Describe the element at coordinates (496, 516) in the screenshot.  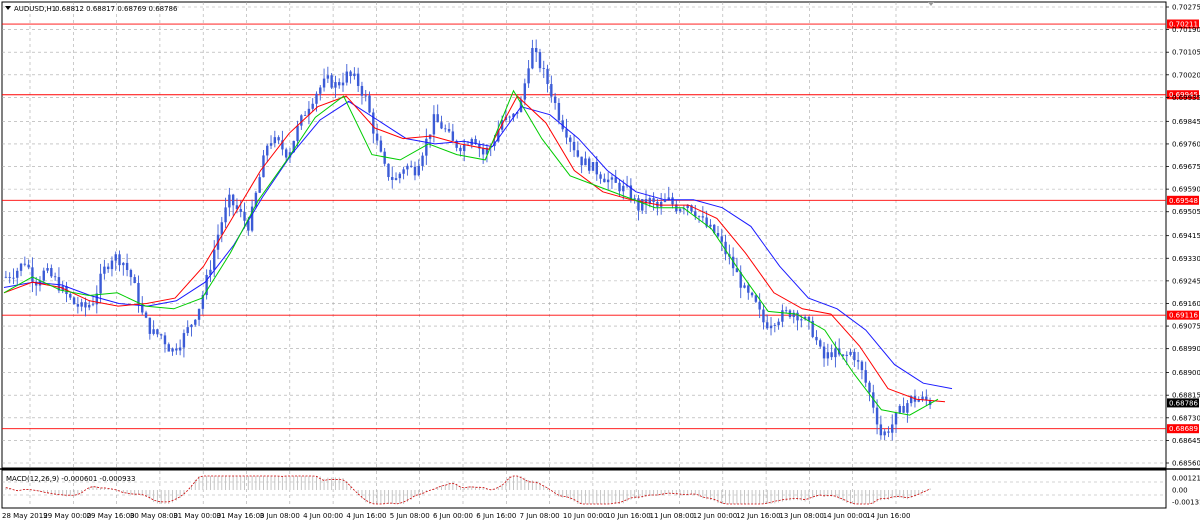
I see `x-tick-label: 6 Jun 16:00` at that location.